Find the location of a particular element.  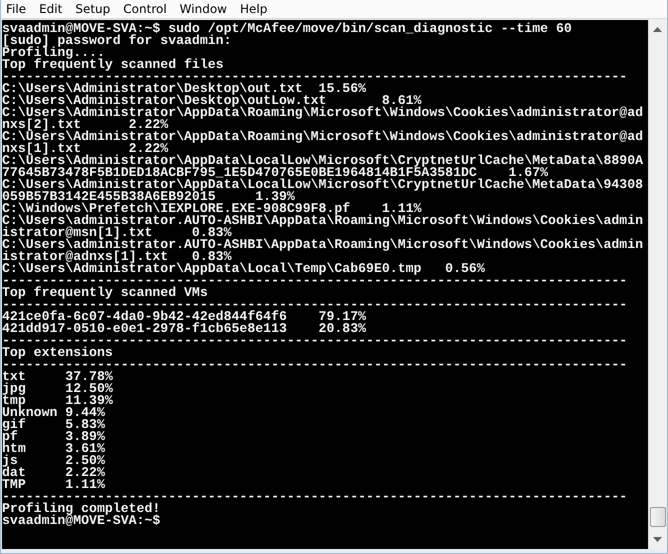

terminal-line: 421dd917-0510-e0e1-2978-f1cb65e8e113 20.83% is located at coordinates (185, 329).